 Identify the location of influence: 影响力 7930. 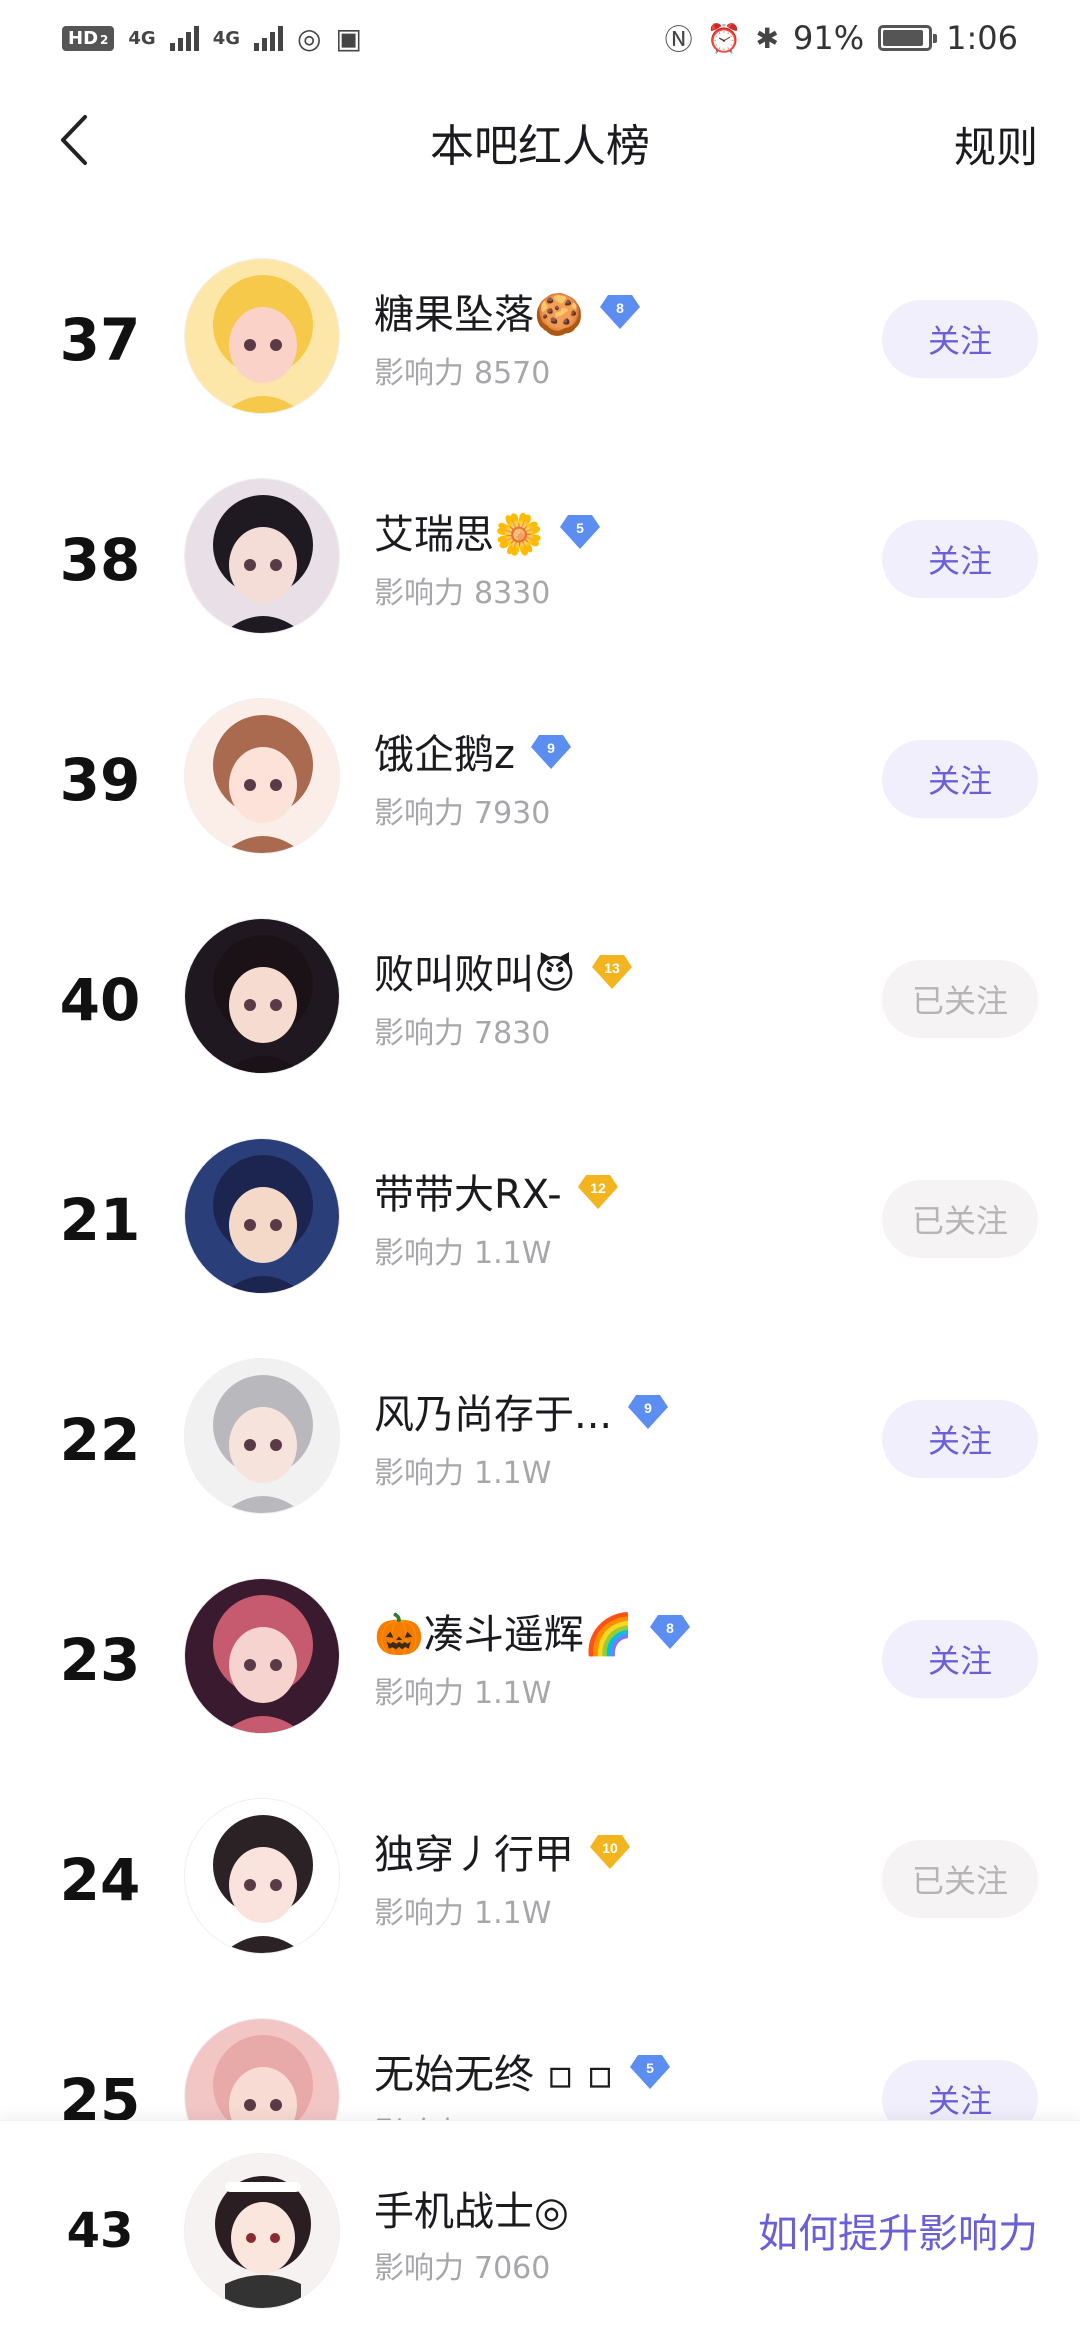
(462, 810).